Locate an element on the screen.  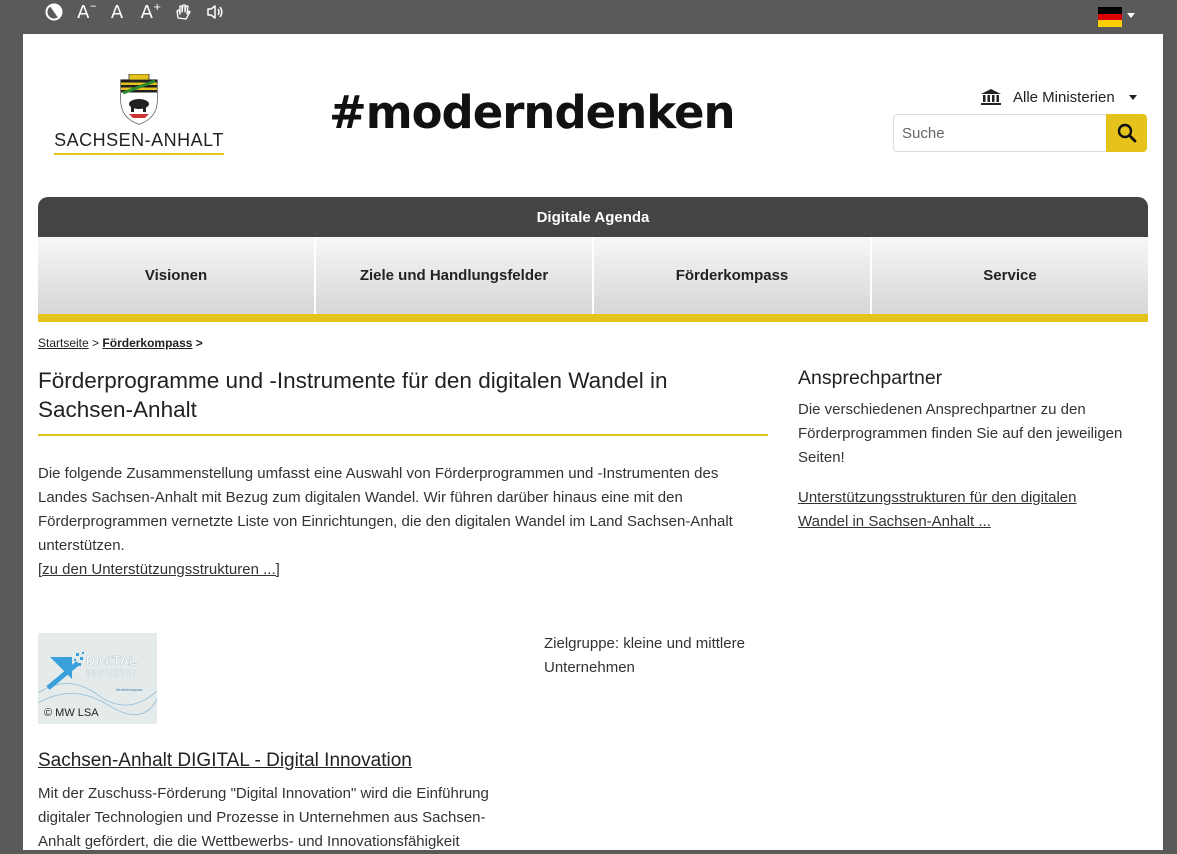
breadcrumb-current: Förderkompass is located at coordinates (147, 343).